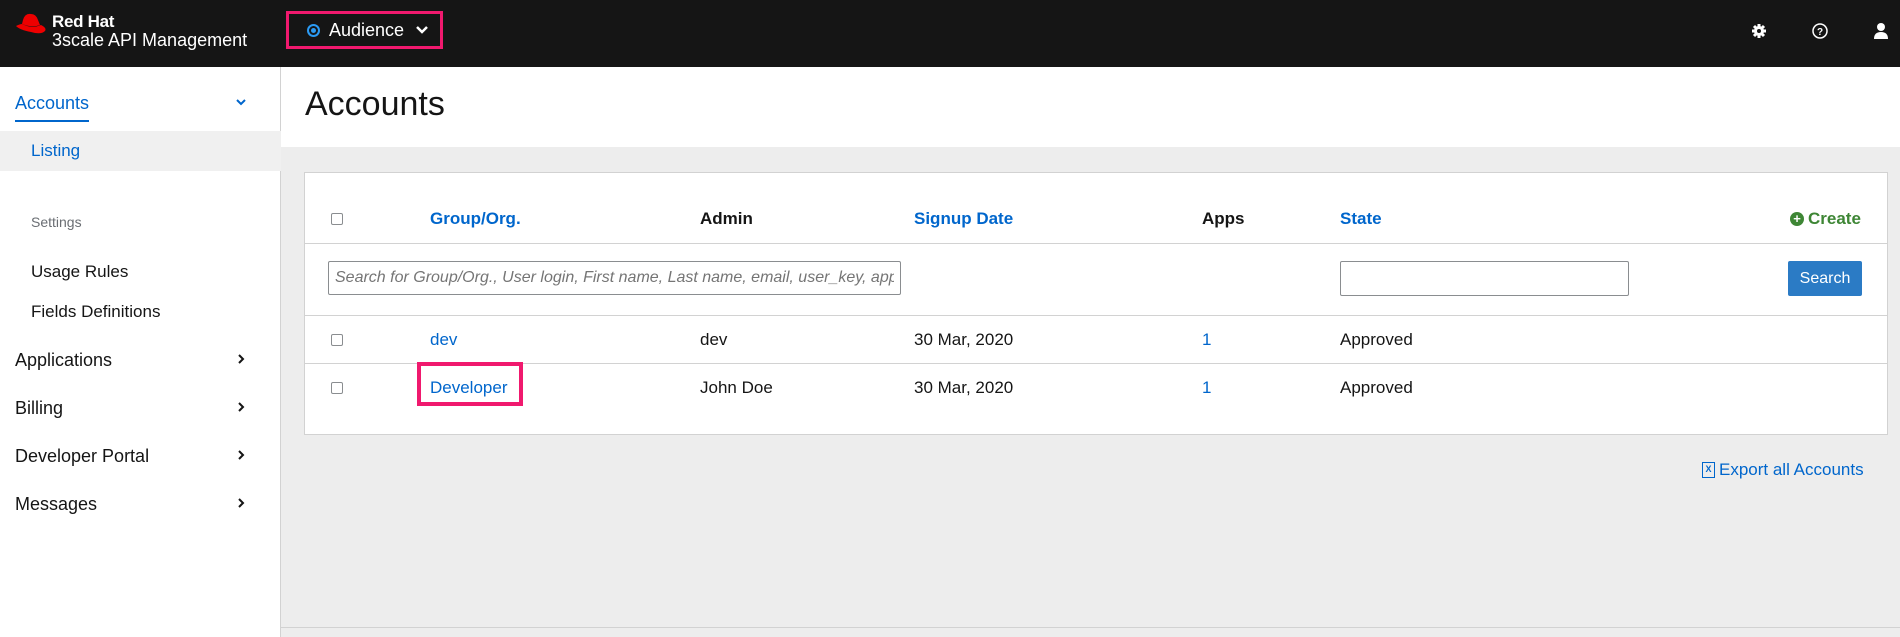 The image size is (1900, 637). Describe the element at coordinates (367, 29) in the screenshot. I see `context-label: Audience` at that location.